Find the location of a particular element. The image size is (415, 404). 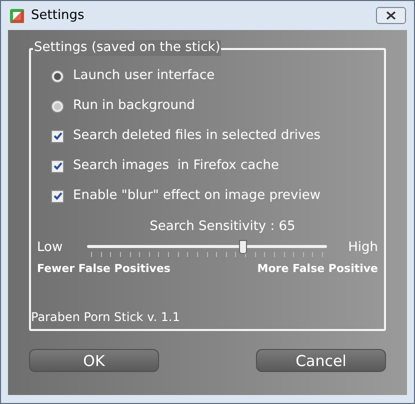

slider-caption: More False Positive is located at coordinates (317, 268).